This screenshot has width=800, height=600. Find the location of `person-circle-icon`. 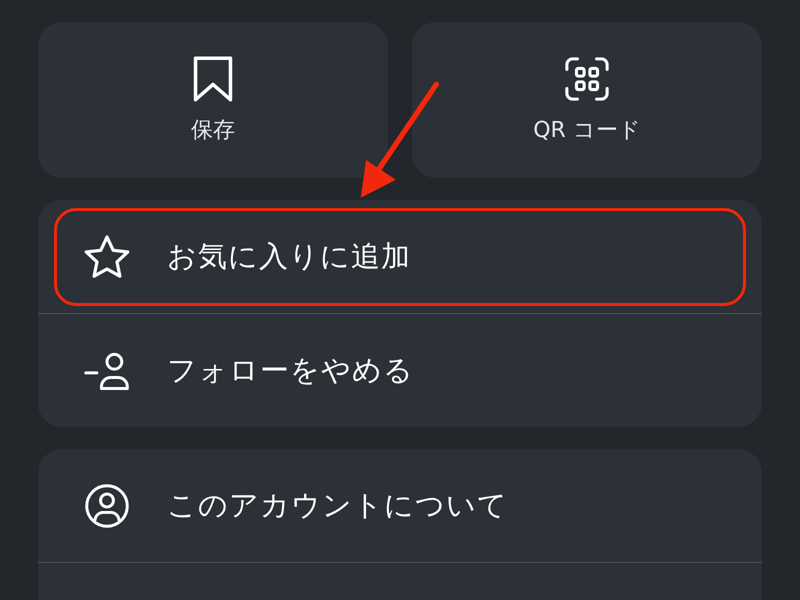

person-circle-icon is located at coordinates (107, 505).